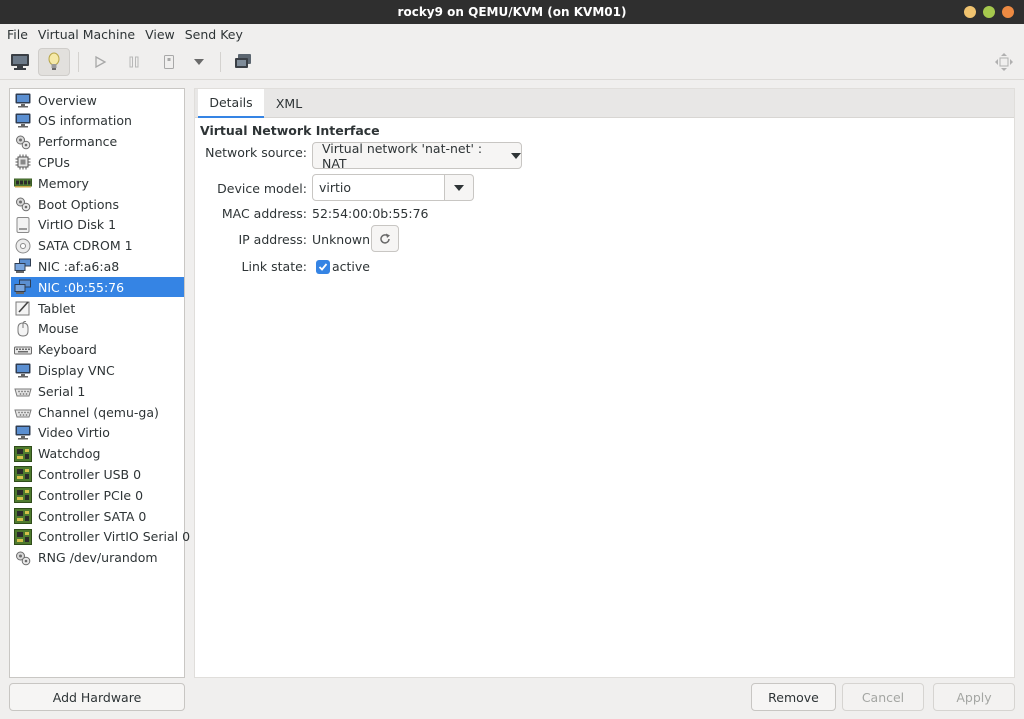 The image size is (1024, 719). What do you see at coordinates (335, 187) in the screenshot?
I see `device-model-value: virtio` at bounding box center [335, 187].